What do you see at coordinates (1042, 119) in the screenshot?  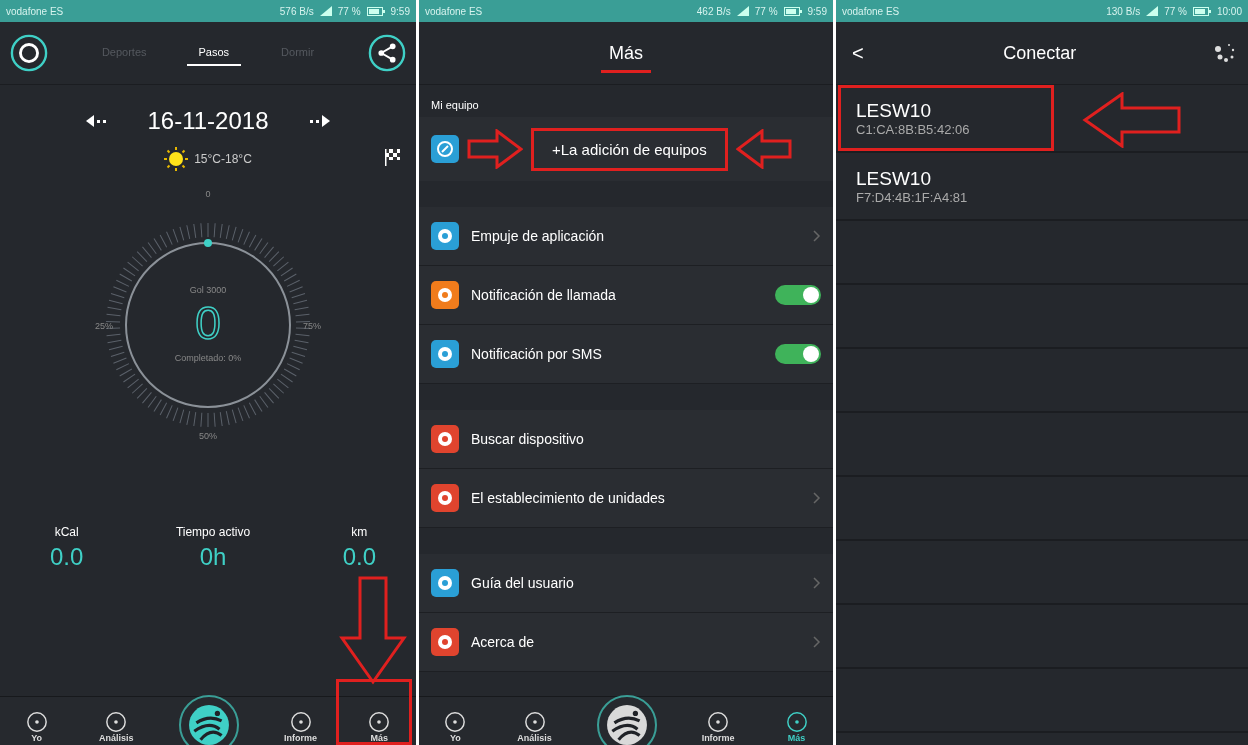 I see `device-list-item: LESW10 C1:CA:8B:B5:42:06` at bounding box center [1042, 119].